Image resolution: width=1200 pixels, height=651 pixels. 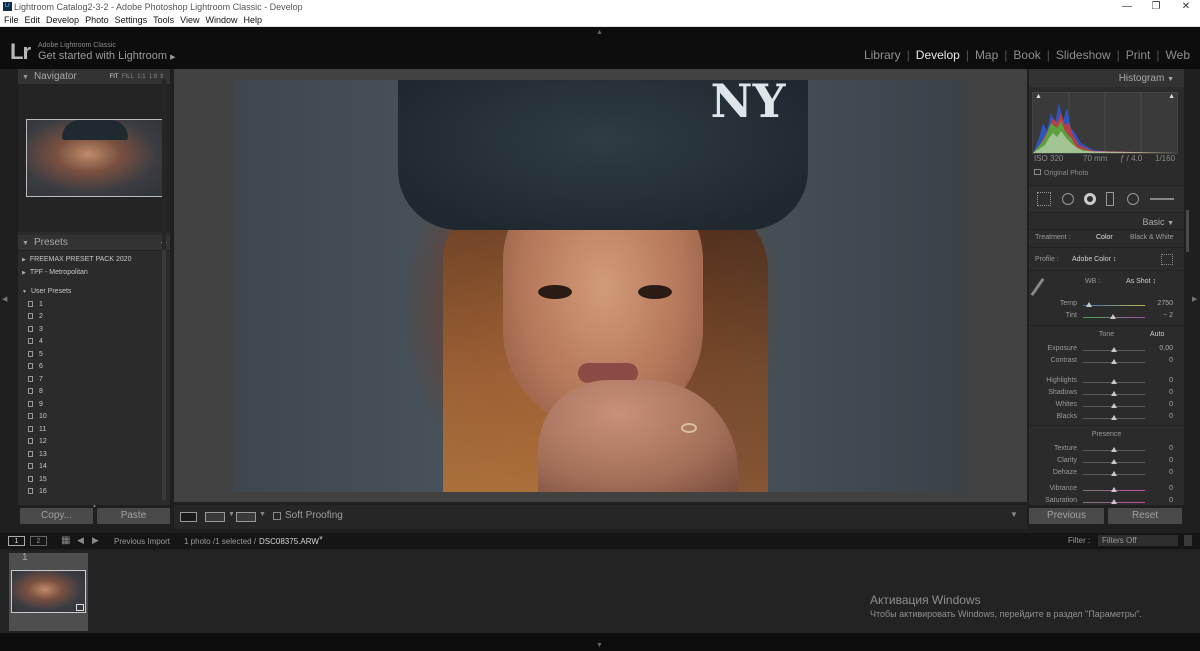 What do you see at coordinates (16, 541) in the screenshot?
I see `primary-window-button: 1` at bounding box center [16, 541].